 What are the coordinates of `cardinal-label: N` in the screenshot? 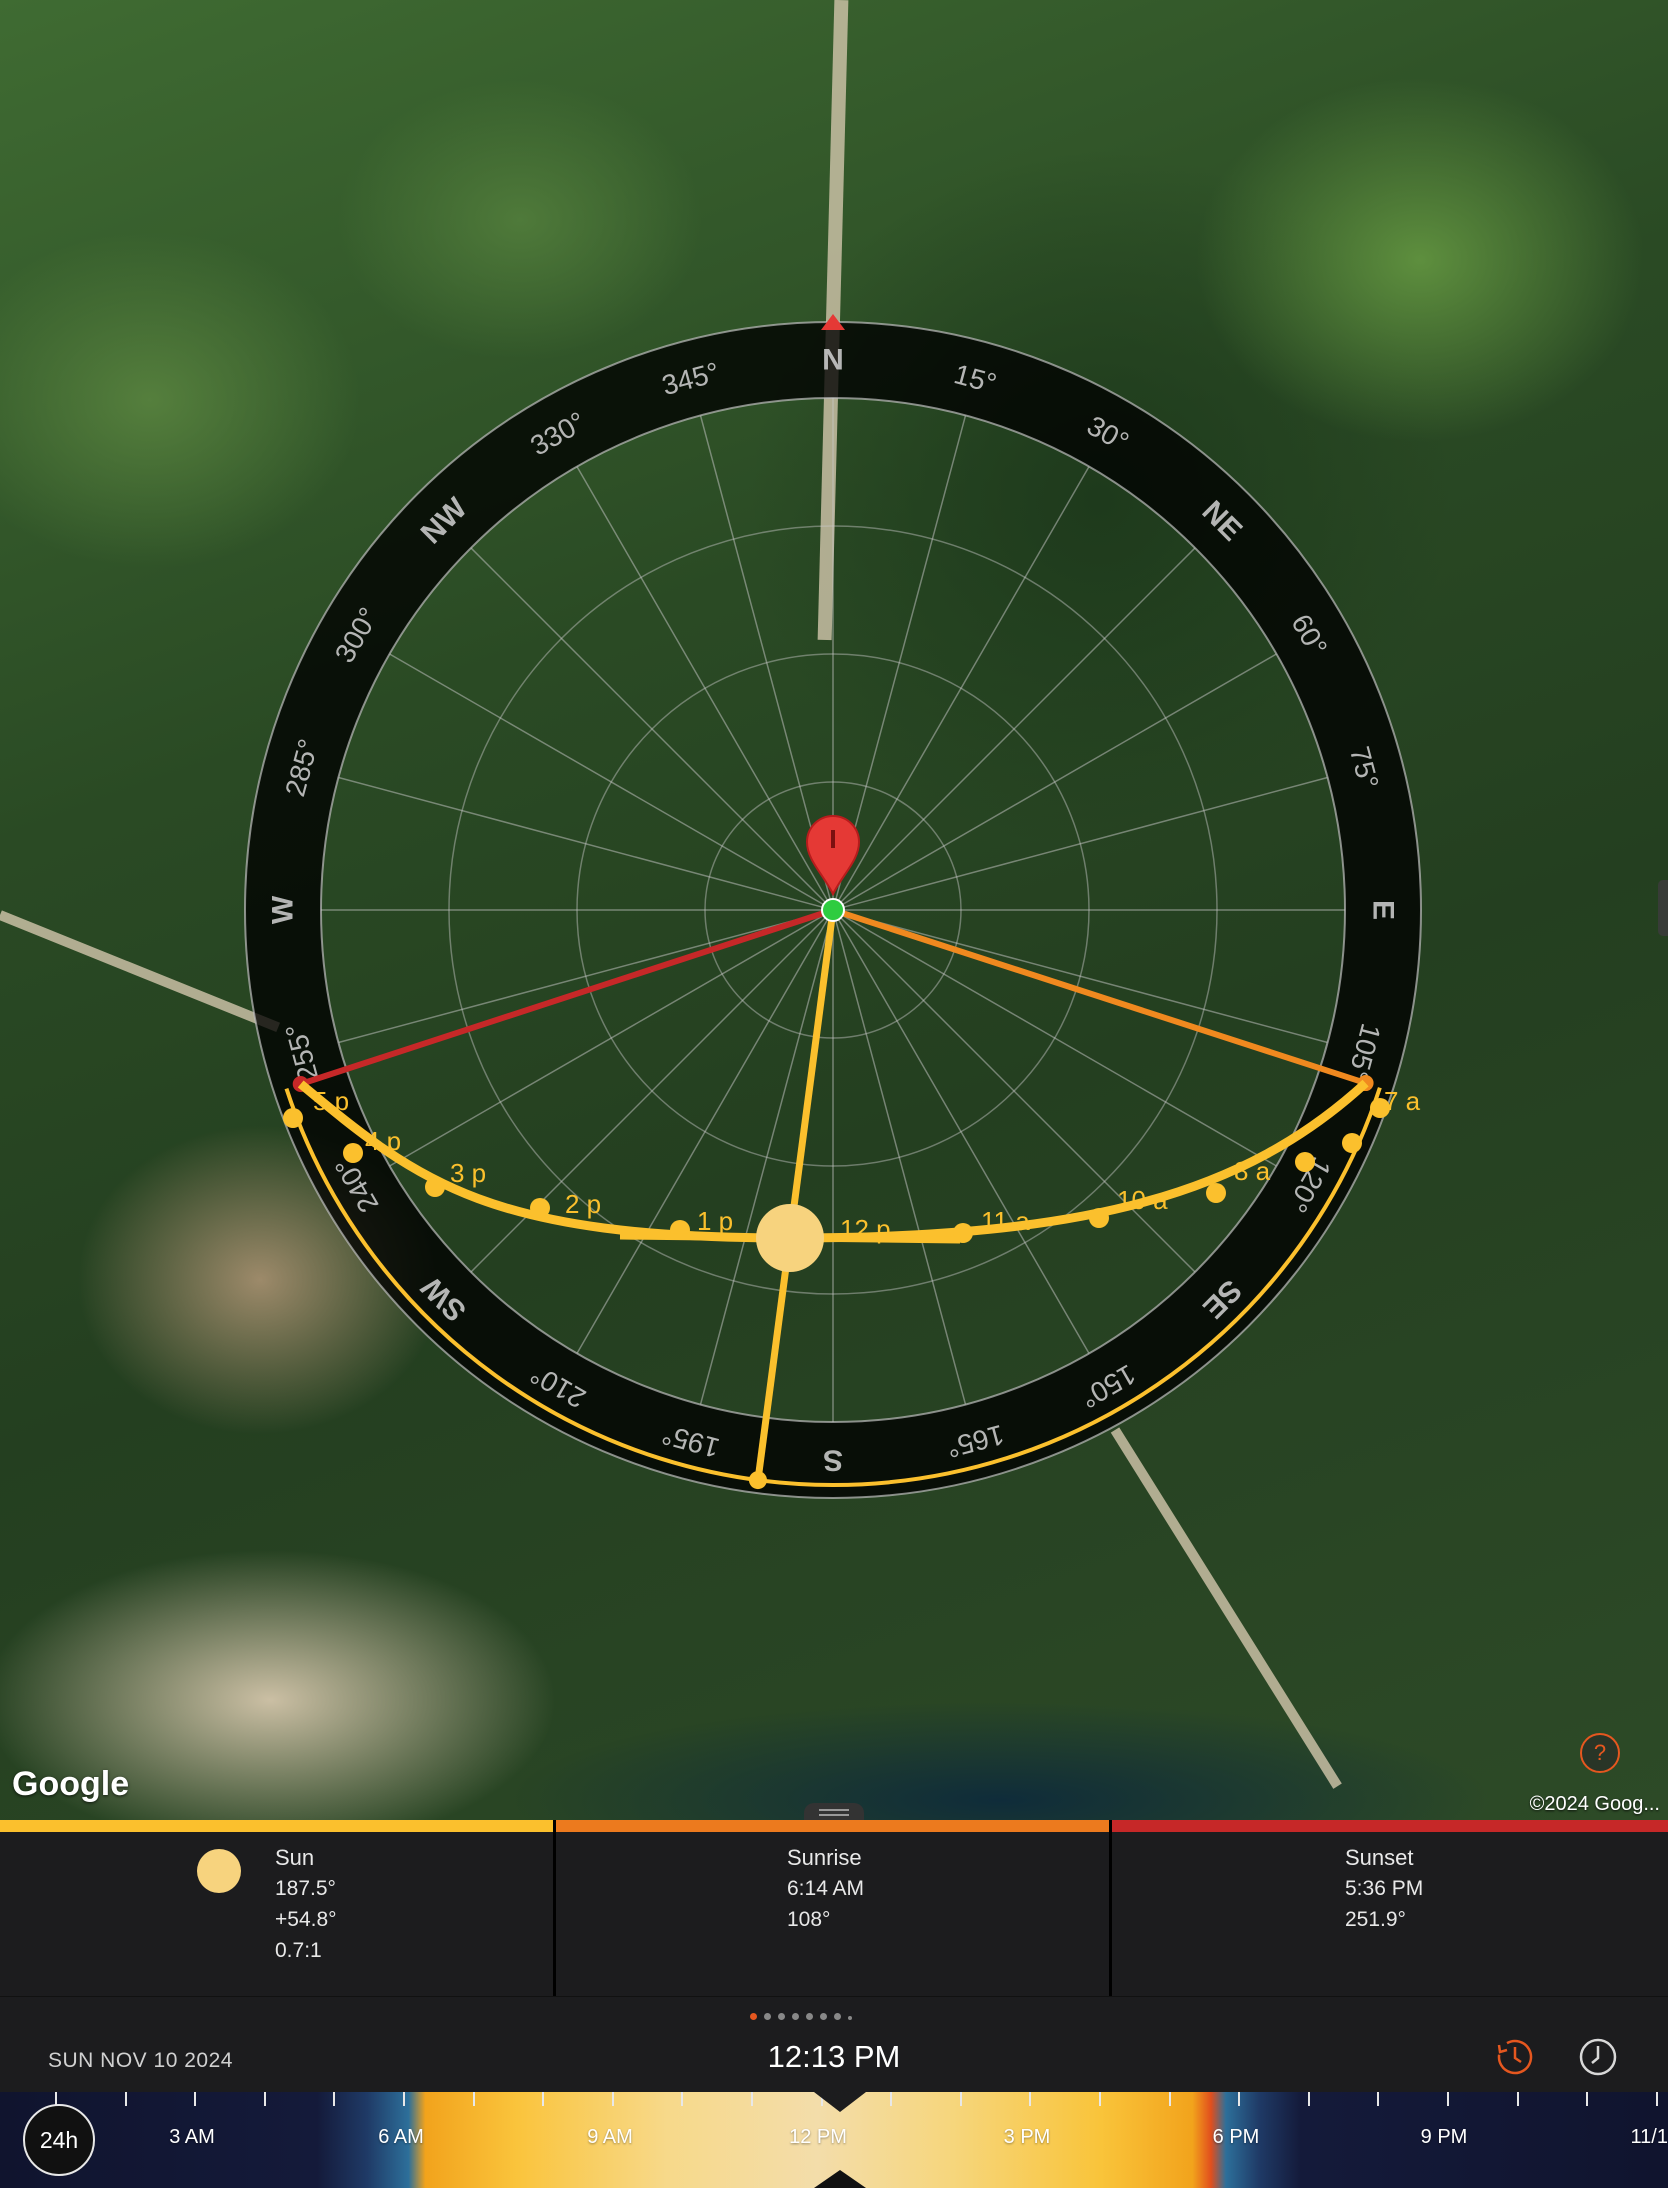 It's located at (833, 360).